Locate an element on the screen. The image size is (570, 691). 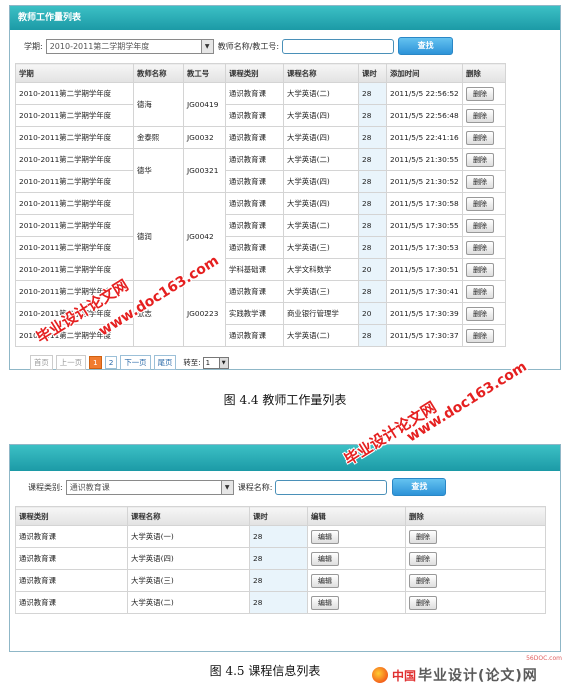
page-2-link: 2 is located at coordinates (111, 362).